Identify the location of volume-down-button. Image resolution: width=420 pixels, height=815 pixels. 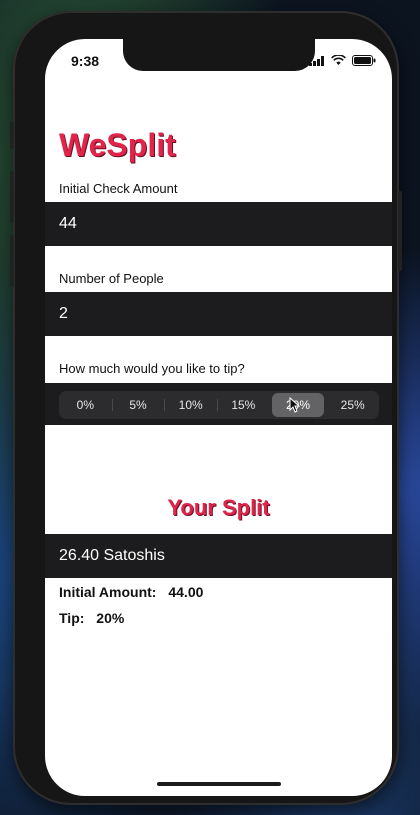
(12, 261).